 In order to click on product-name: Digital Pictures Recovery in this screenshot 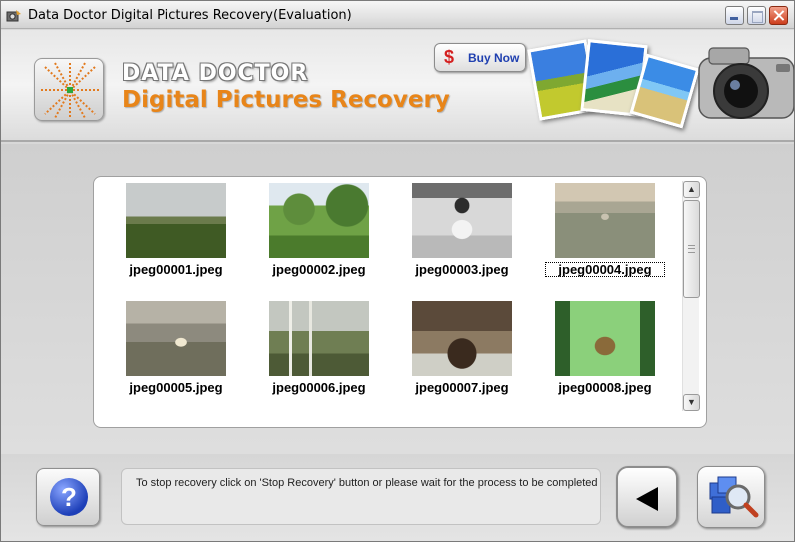, I will do `click(286, 100)`.